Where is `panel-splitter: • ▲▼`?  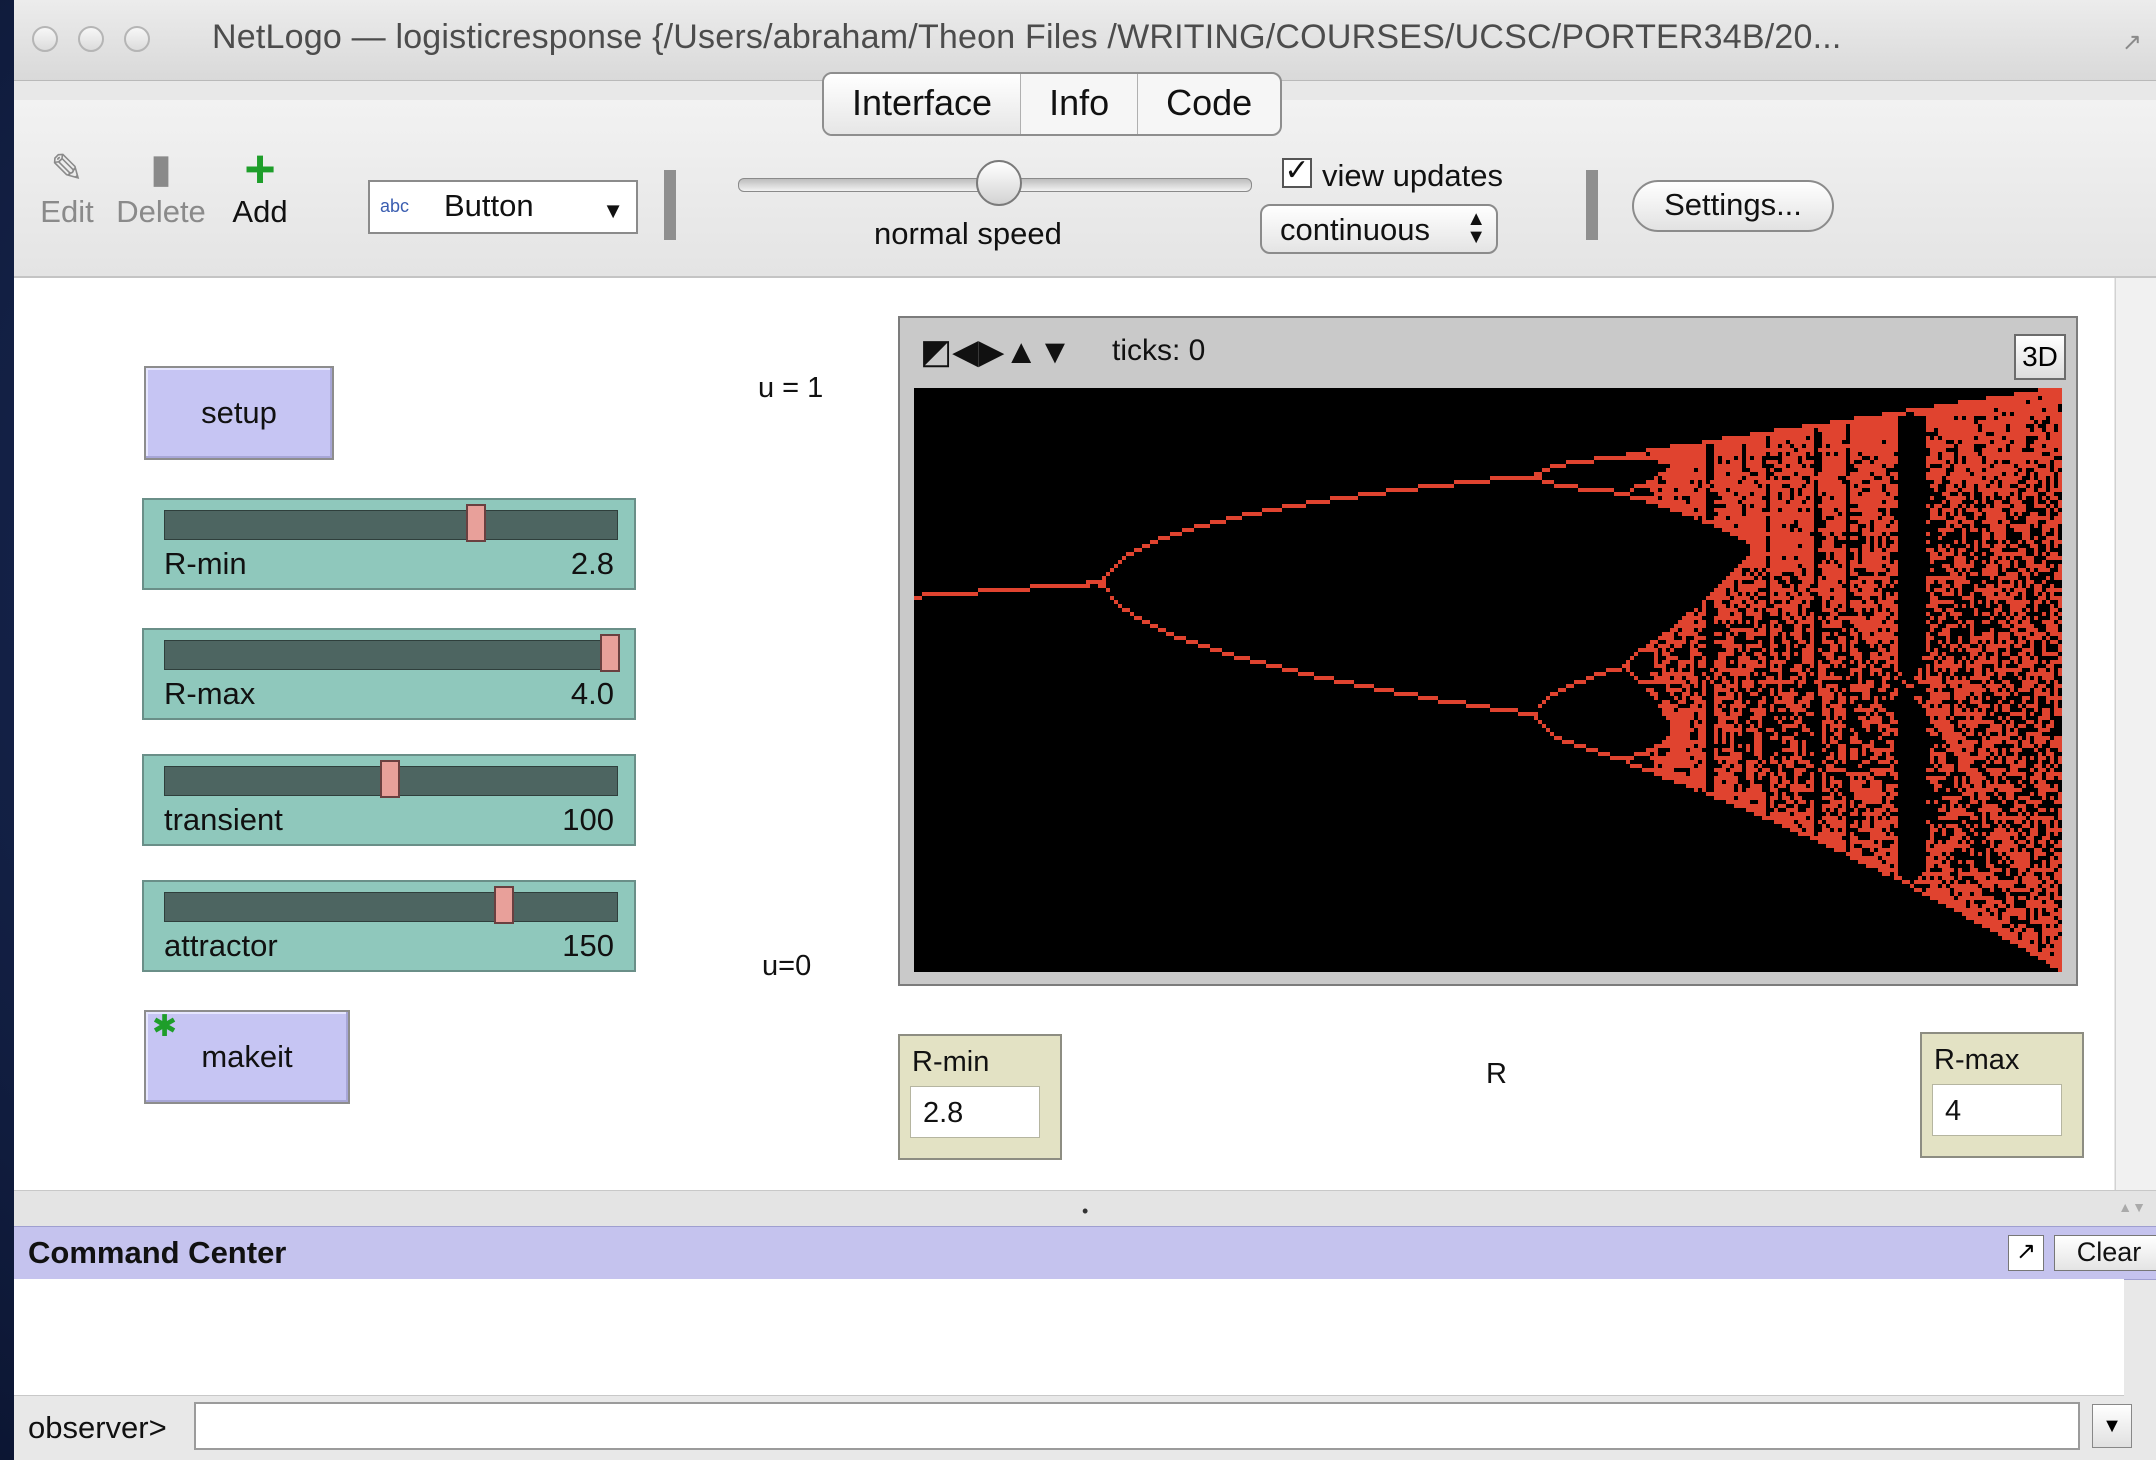
panel-splitter: • ▲▼ is located at coordinates (1085, 1208).